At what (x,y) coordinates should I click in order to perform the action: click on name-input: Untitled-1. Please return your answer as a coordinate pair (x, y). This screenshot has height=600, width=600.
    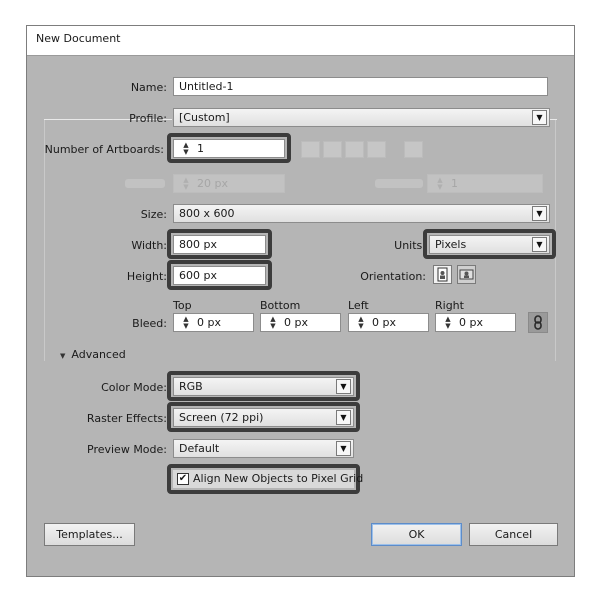
    Looking at the image, I should click on (360, 86).